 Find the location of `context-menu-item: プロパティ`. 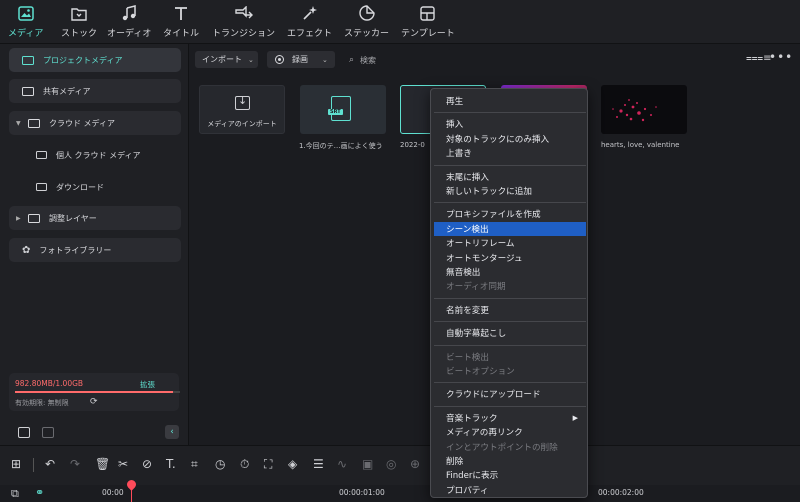

context-menu-item: プロパティ is located at coordinates (510, 490).